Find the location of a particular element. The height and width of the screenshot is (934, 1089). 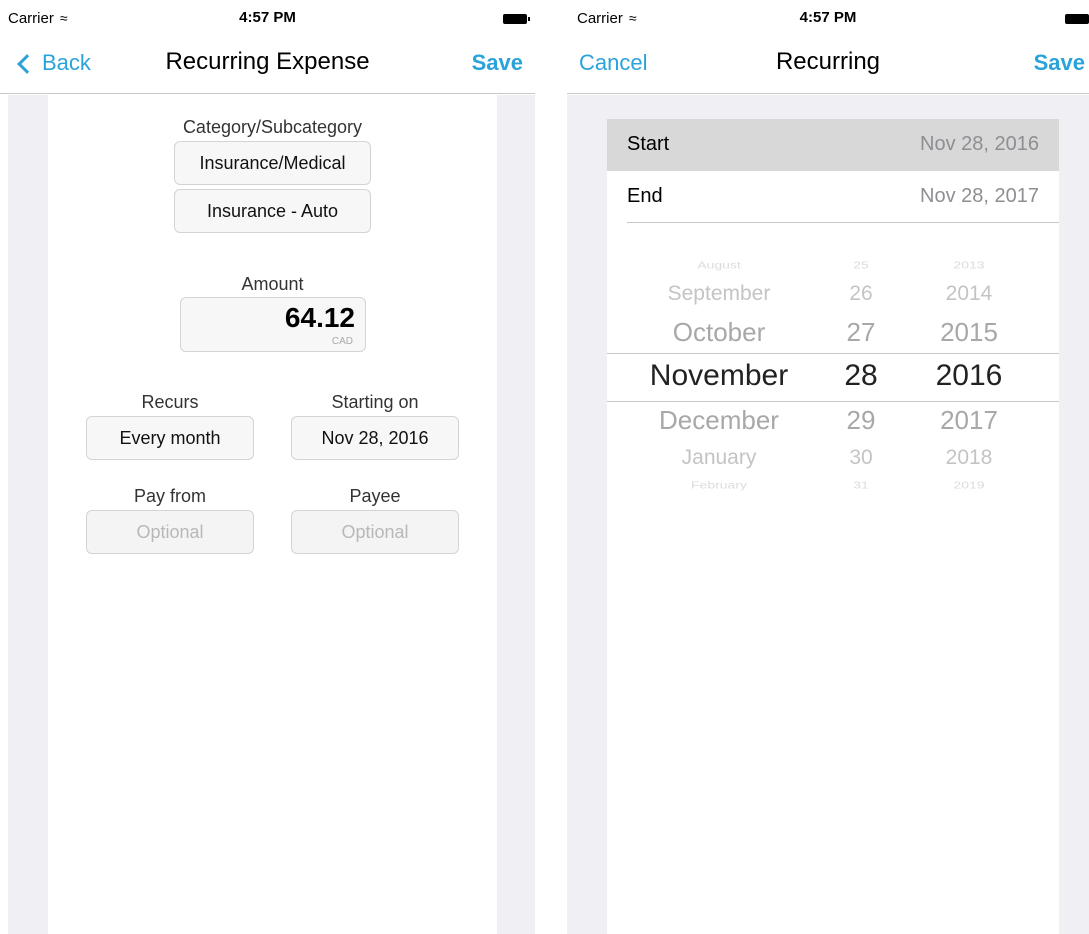

nav-bar: Cancel Recurring Save is located at coordinates (828, 67).